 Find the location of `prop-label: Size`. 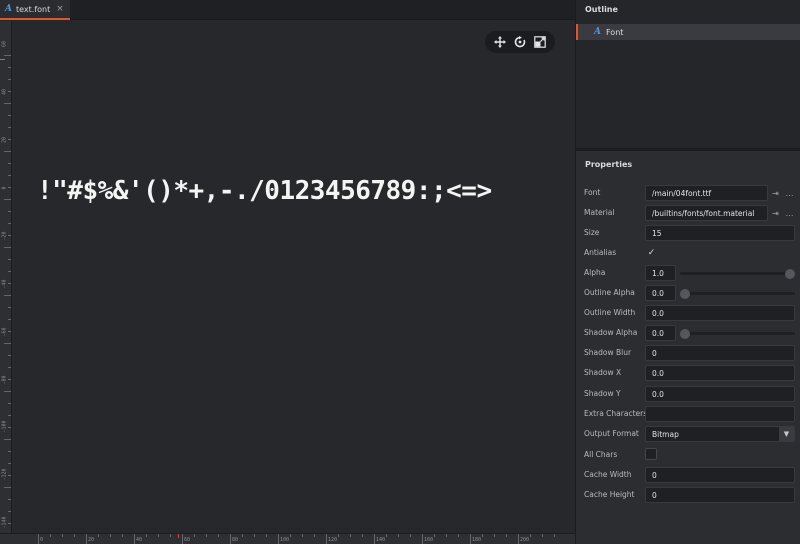

prop-label: Size is located at coordinates (592, 232).